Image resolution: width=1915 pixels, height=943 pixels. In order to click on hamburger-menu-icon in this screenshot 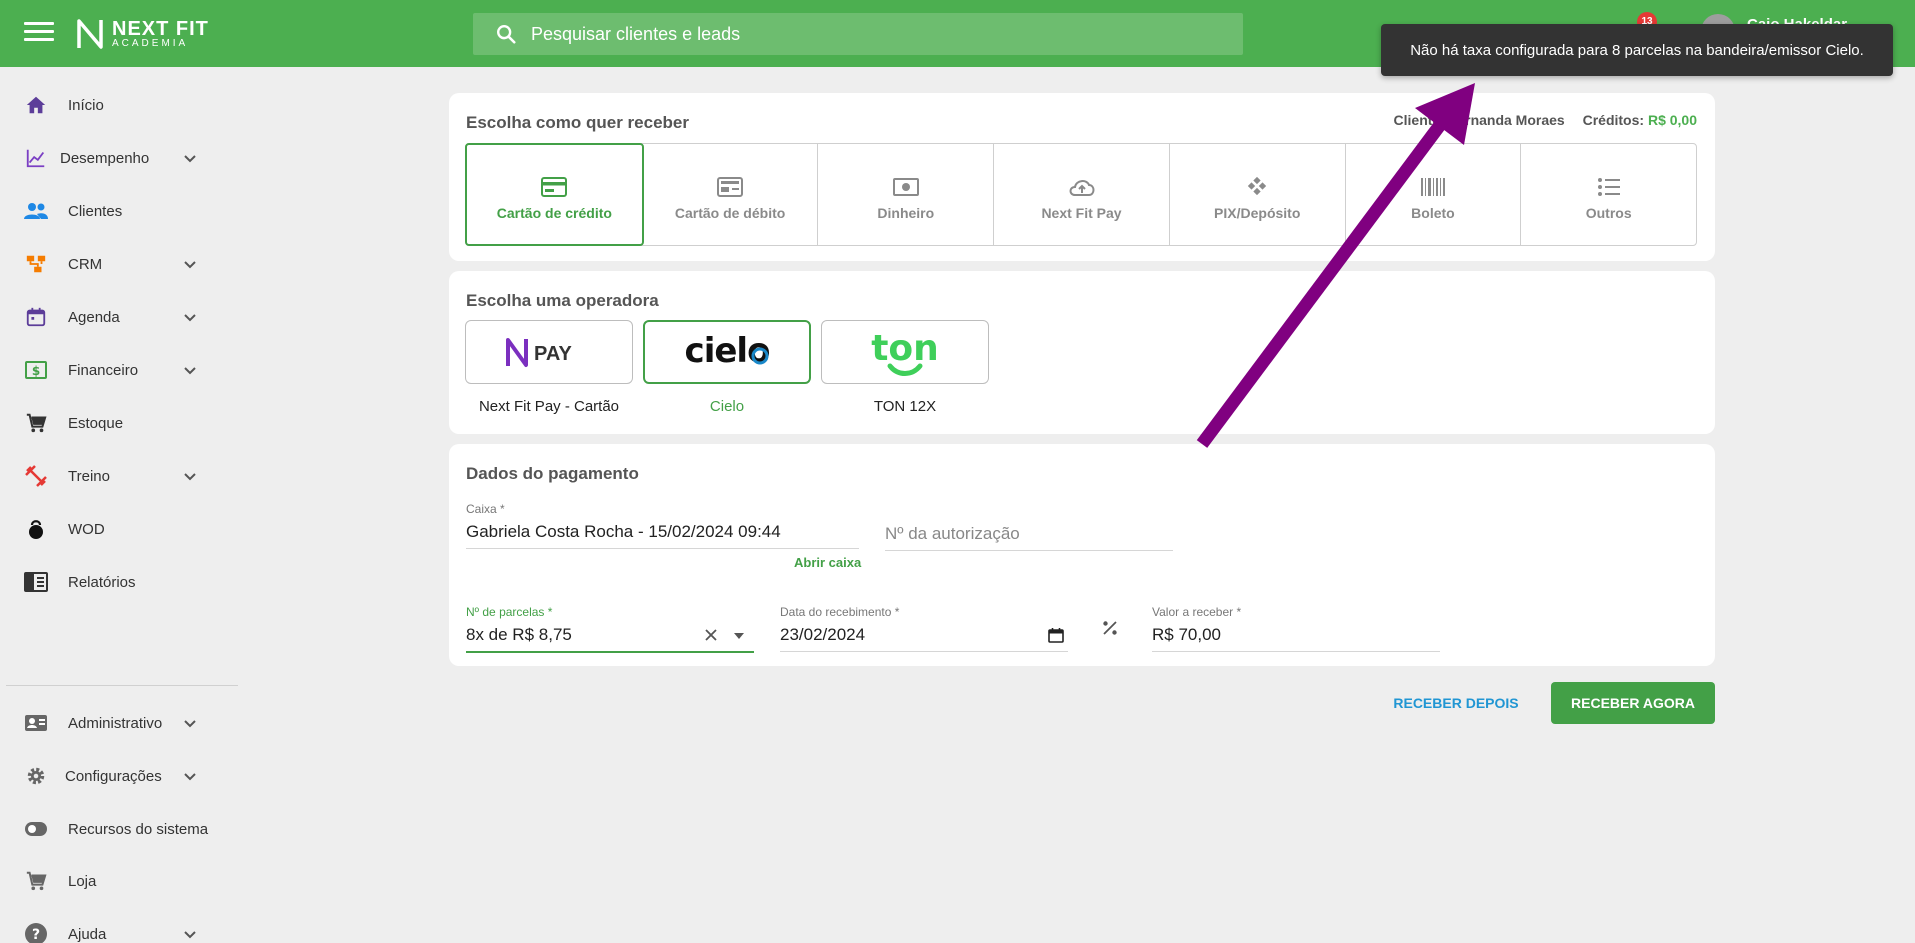, I will do `click(39, 34)`.